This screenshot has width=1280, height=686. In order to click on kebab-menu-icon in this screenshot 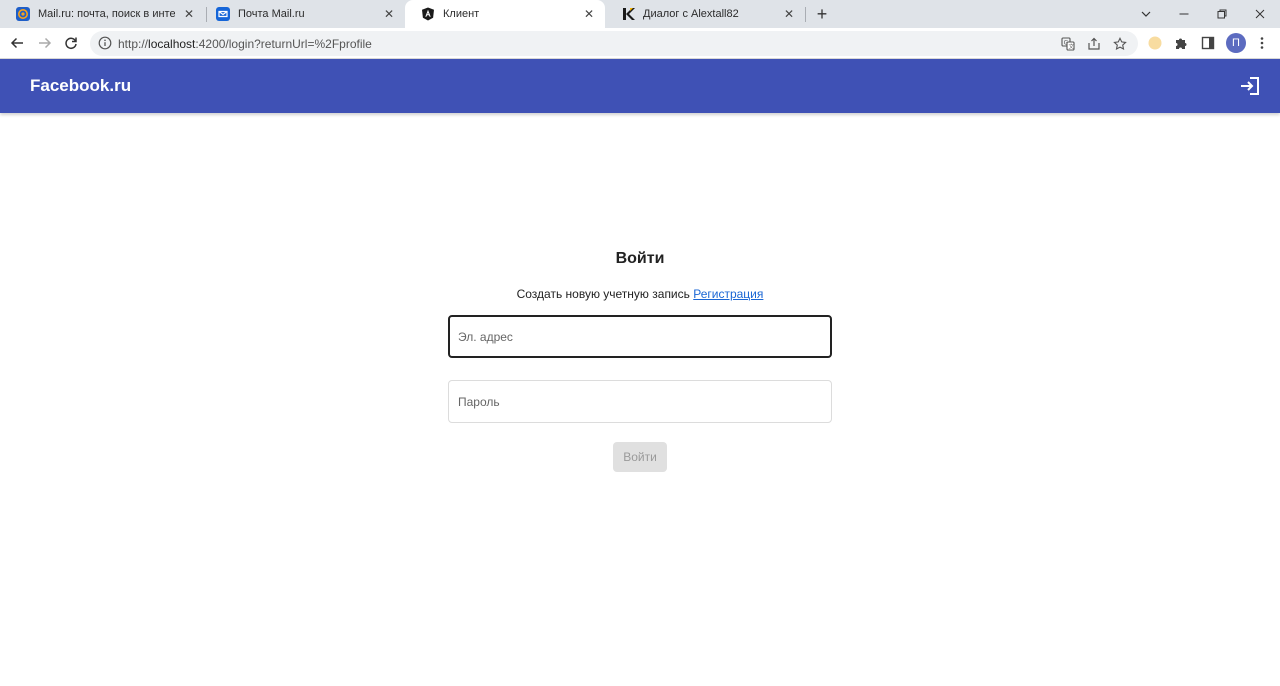, I will do `click(1262, 43)`.